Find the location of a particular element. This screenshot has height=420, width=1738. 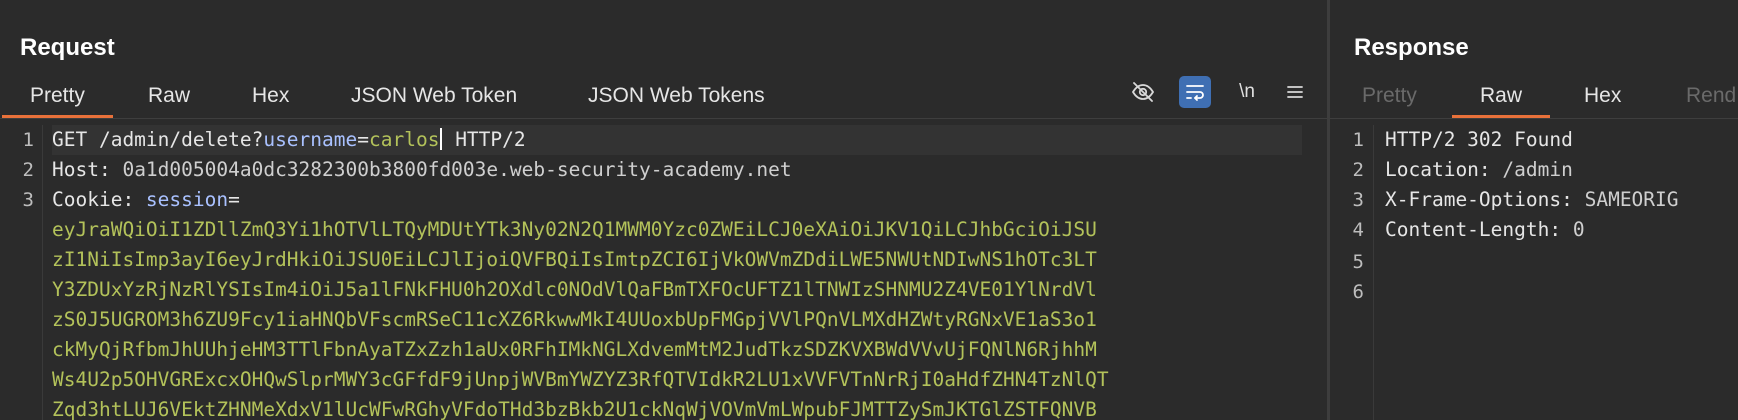

header-name: Cookie: is located at coordinates (99, 199).